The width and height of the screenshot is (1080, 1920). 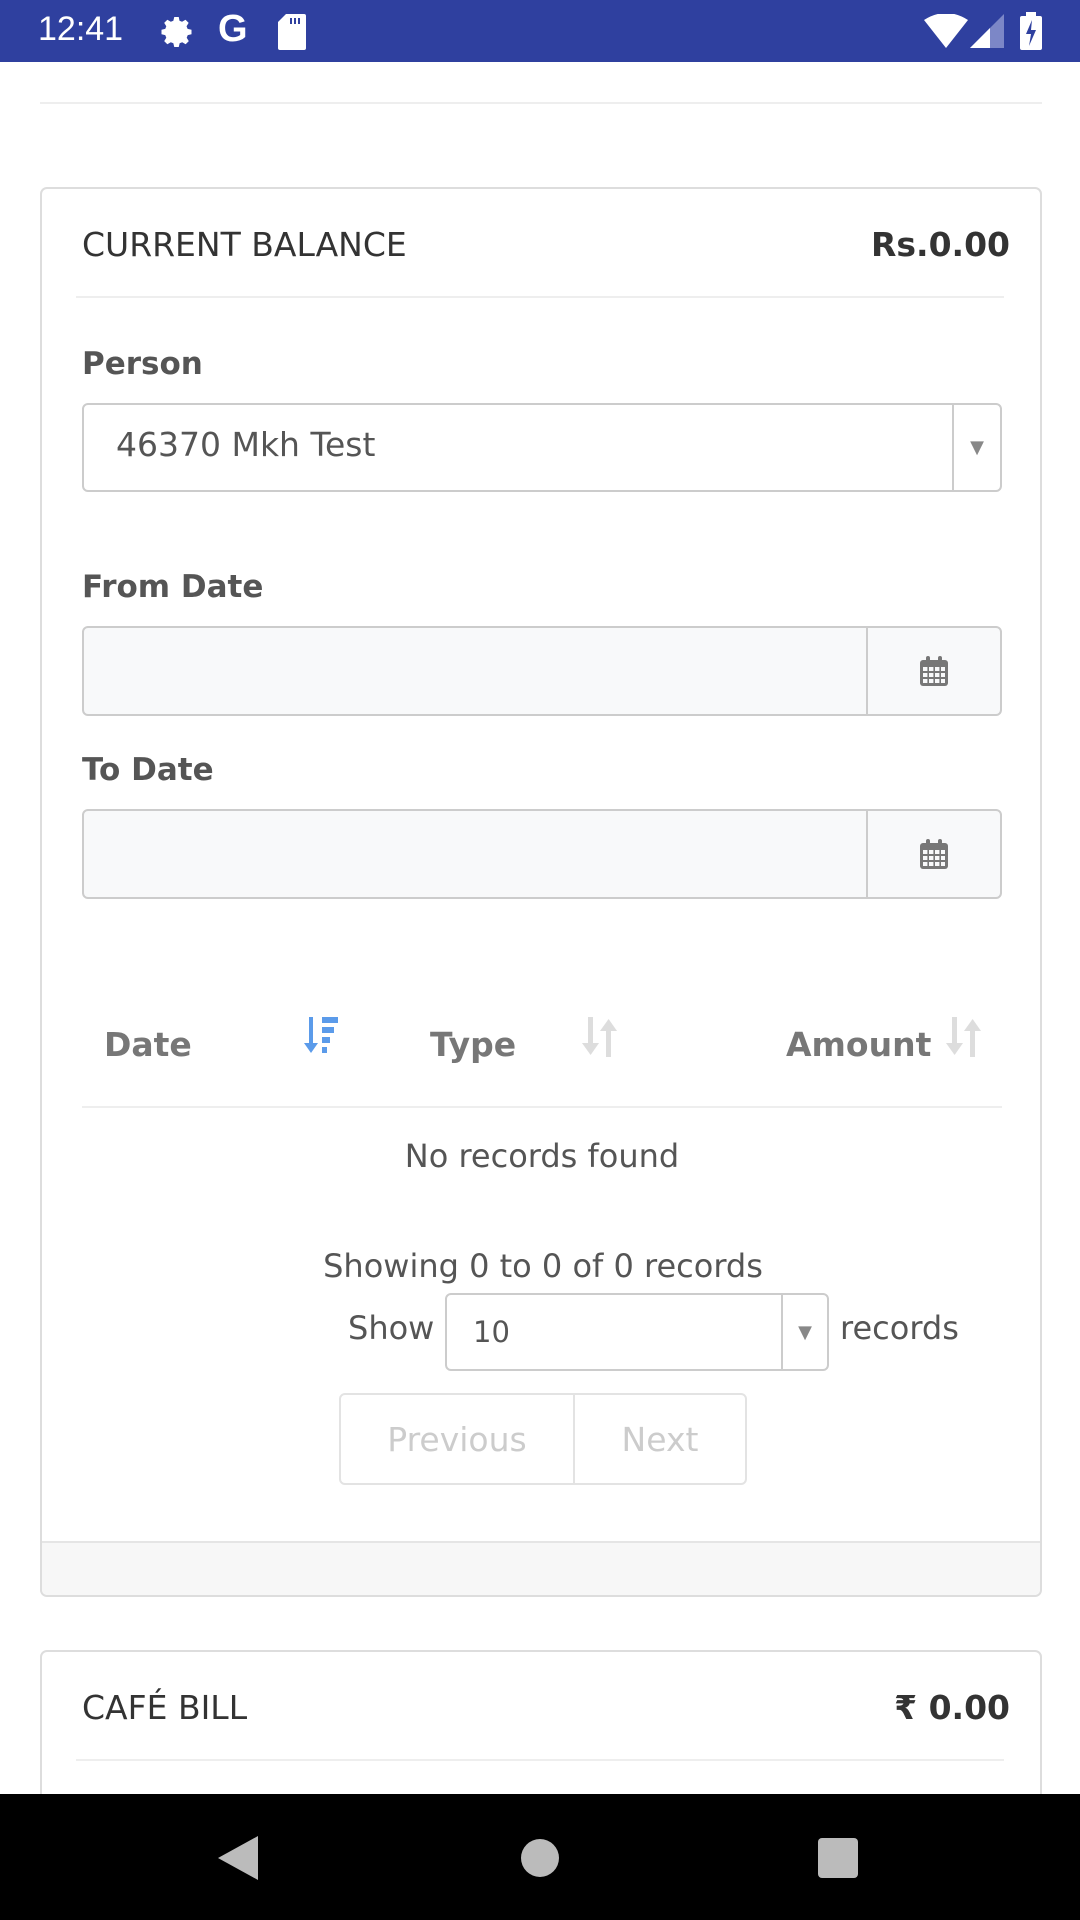 I want to click on battery-charging-icon, so click(x=1031, y=31).